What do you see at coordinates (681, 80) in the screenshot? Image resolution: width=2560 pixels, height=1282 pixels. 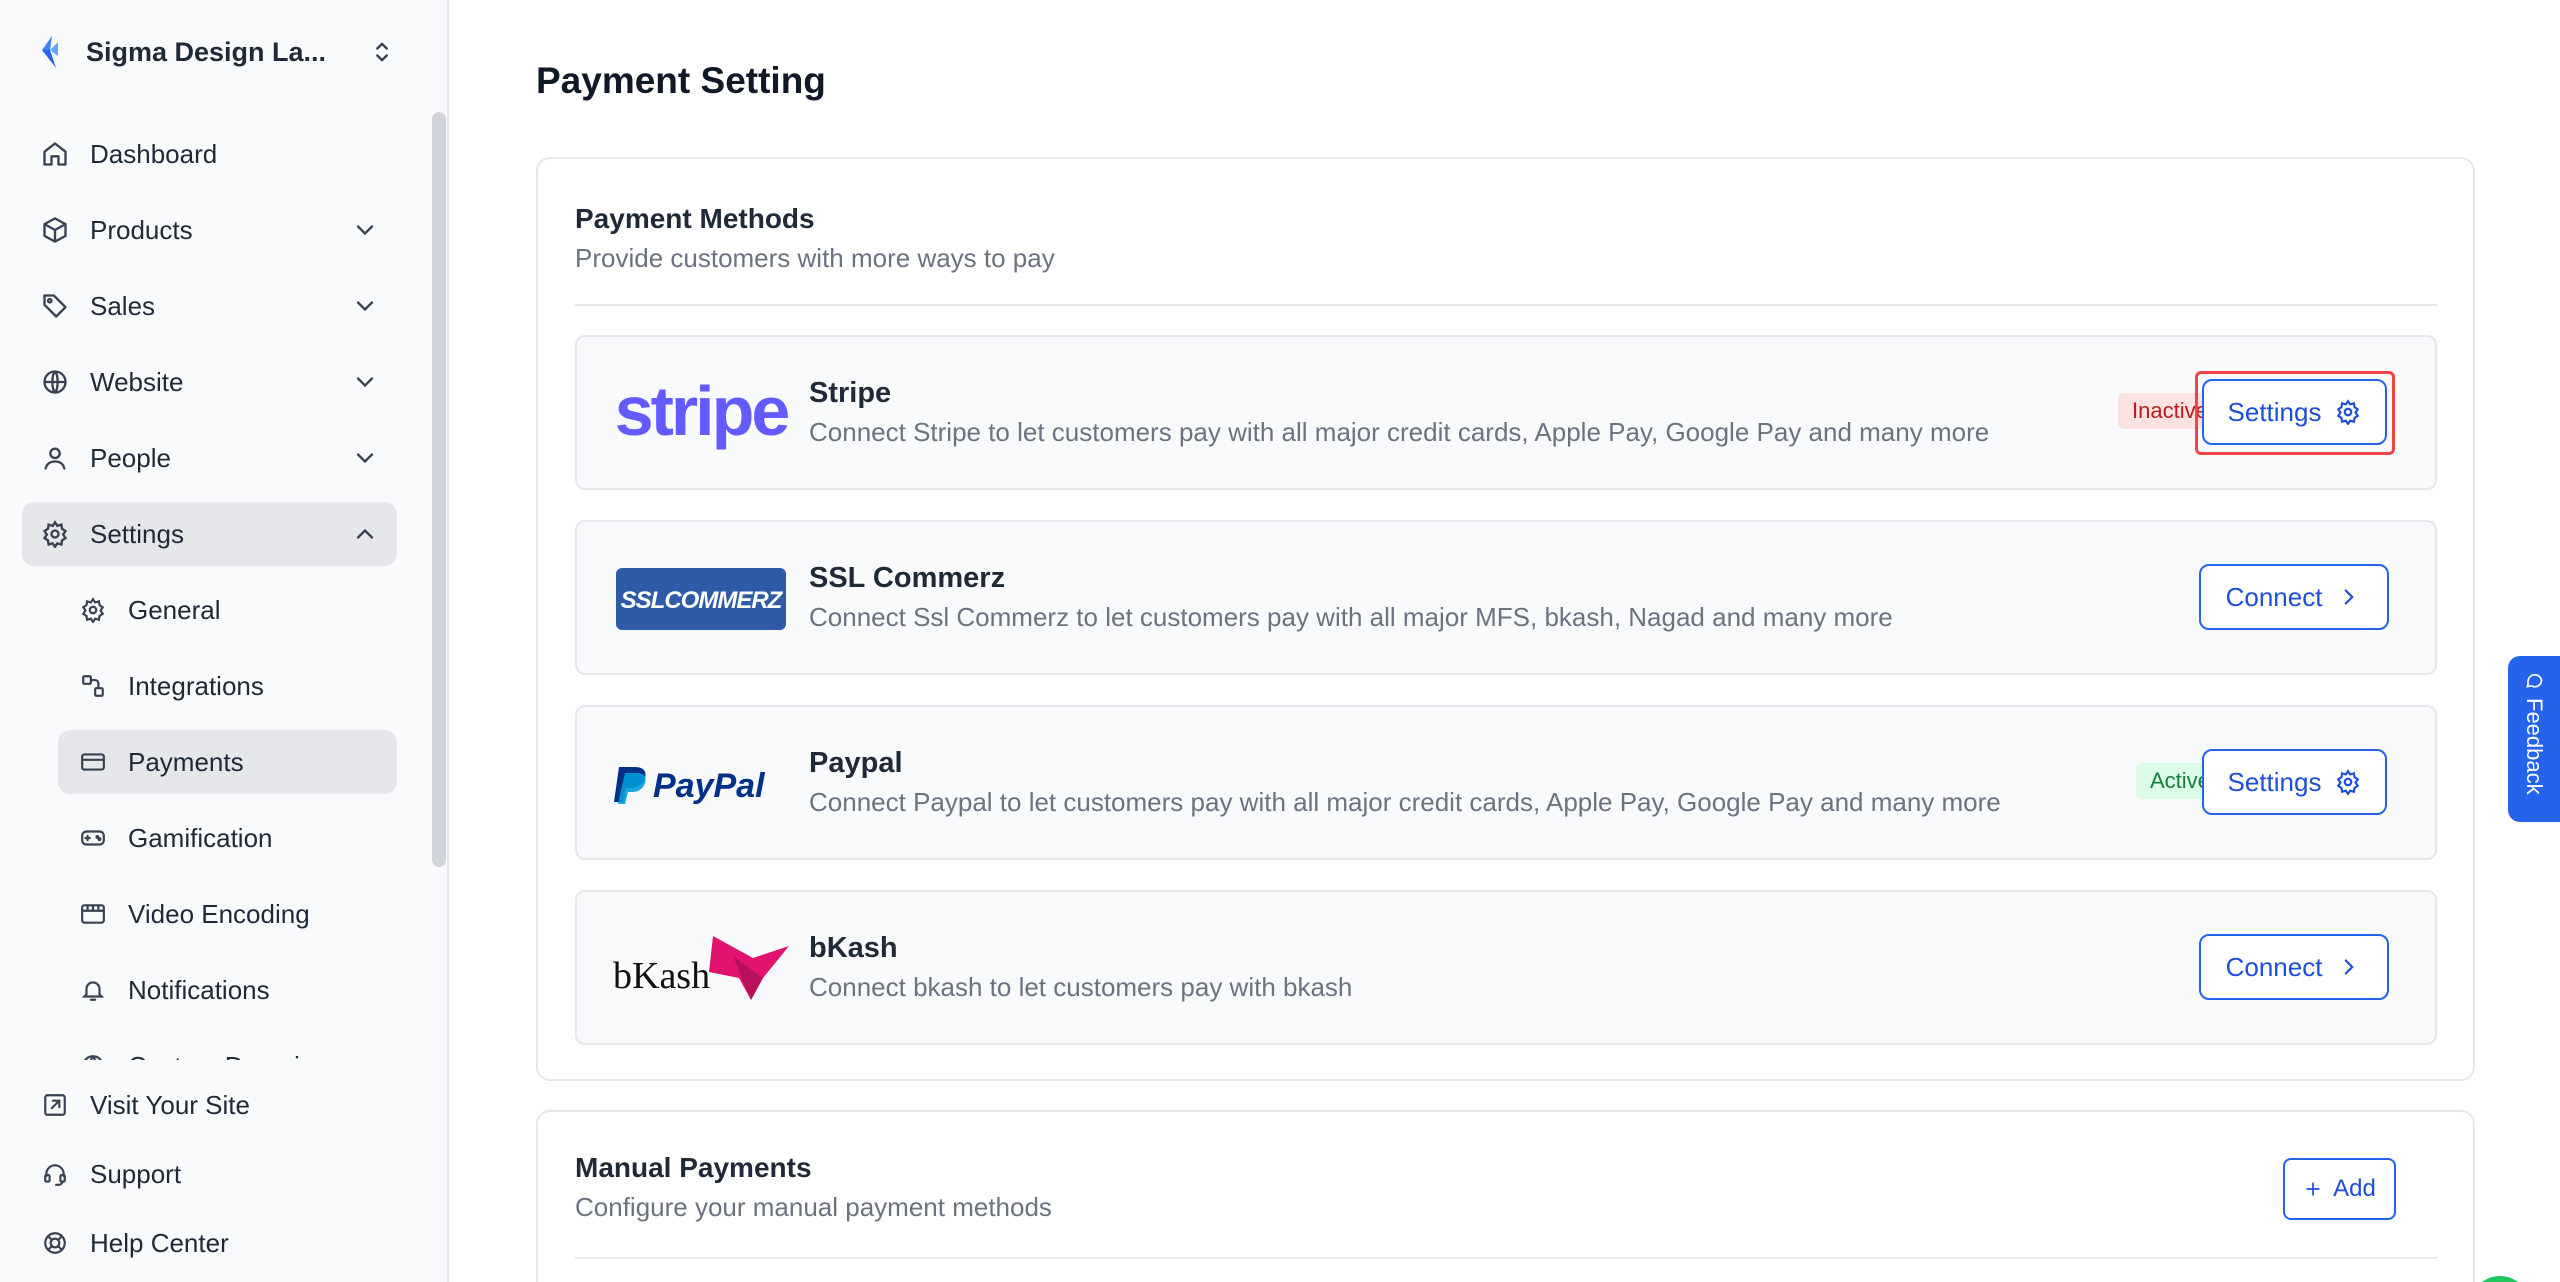 I see `page-title: Payment Setting` at bounding box center [681, 80].